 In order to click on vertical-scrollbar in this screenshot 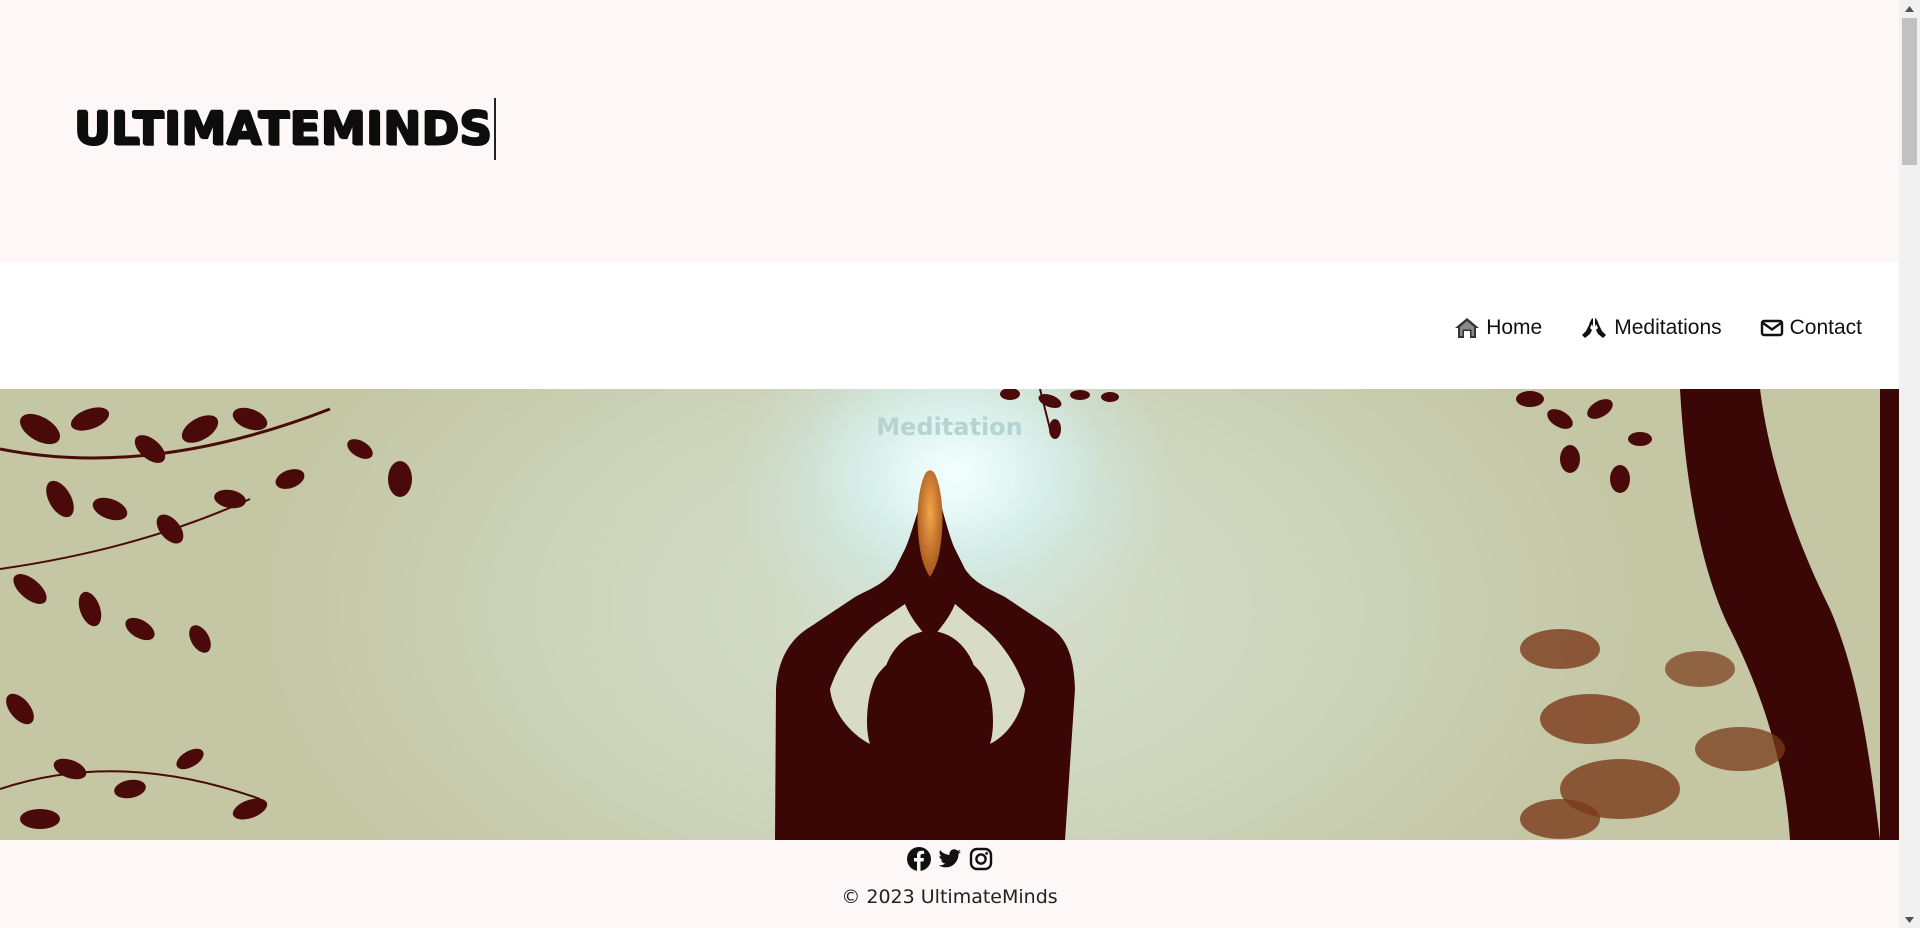, I will do `click(1909, 464)`.